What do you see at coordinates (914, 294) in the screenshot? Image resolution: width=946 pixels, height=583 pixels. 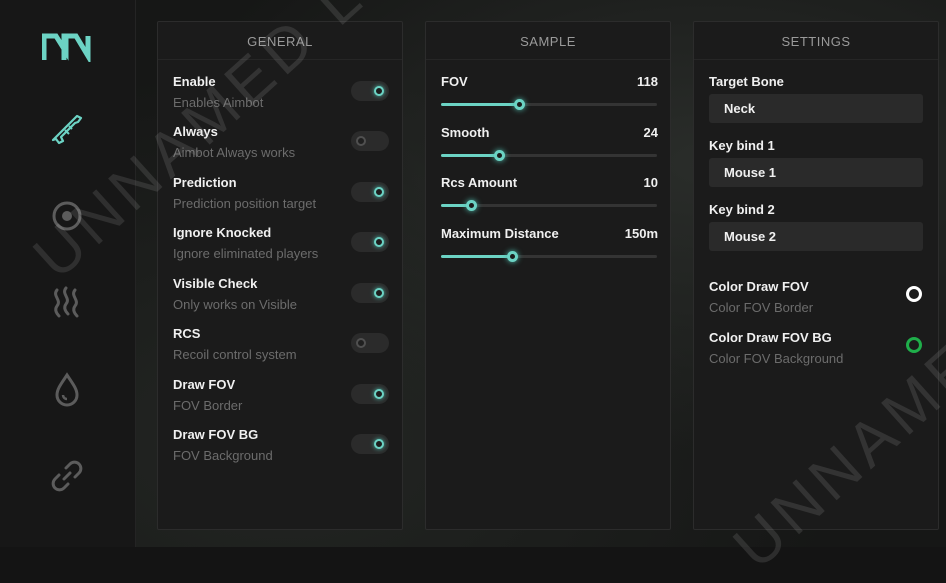 I see `color-draw-fov-swatch` at bounding box center [914, 294].